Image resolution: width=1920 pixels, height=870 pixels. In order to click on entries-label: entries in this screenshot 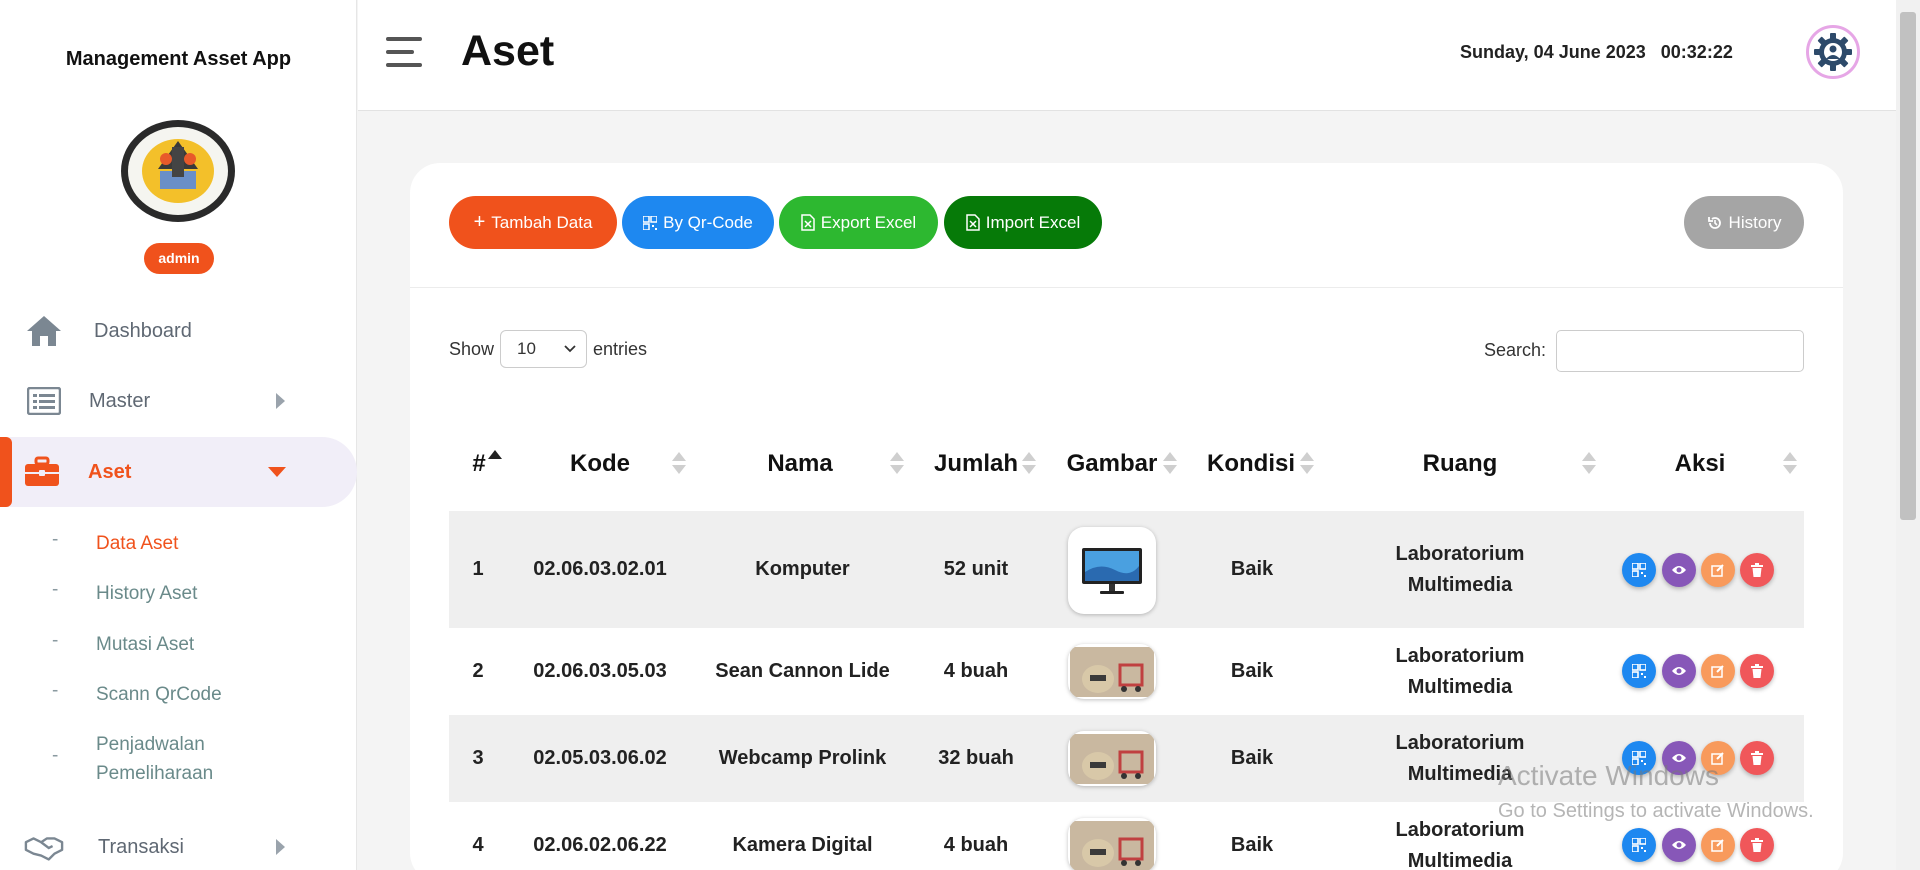, I will do `click(620, 348)`.